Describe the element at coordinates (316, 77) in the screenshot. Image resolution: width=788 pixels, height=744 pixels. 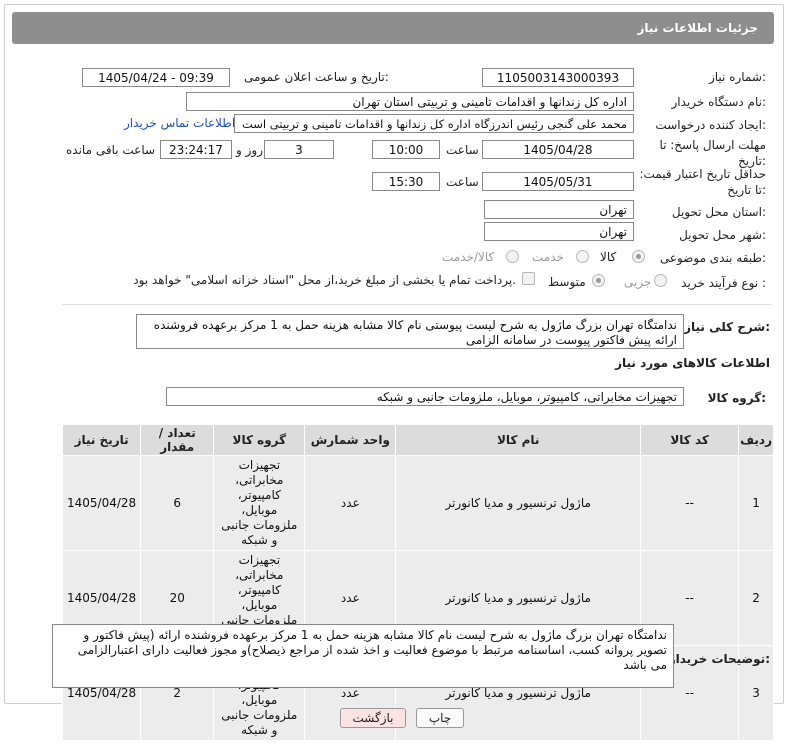
I see `announce-date-label: تاریخ و ساعت اعلان عمومی:` at that location.